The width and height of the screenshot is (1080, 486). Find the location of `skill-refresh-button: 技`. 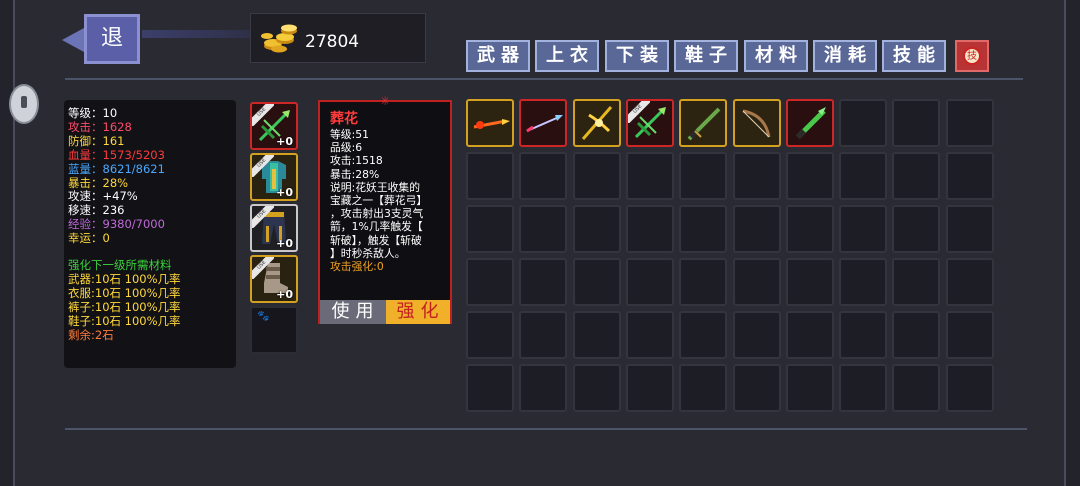

skill-refresh-button: 技 is located at coordinates (972, 56).